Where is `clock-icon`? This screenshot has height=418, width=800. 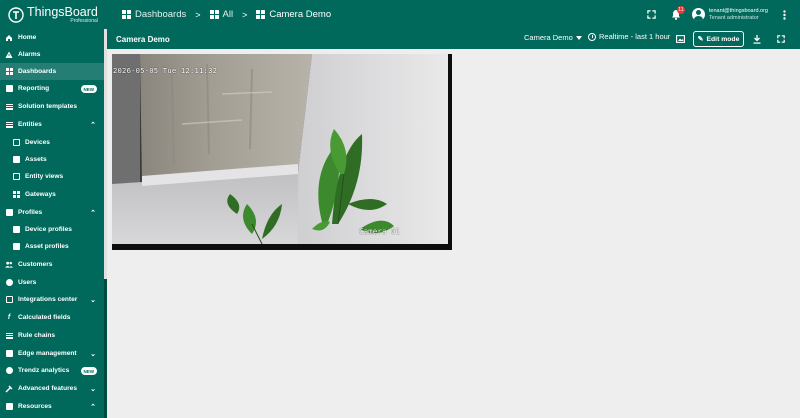 clock-icon is located at coordinates (592, 36).